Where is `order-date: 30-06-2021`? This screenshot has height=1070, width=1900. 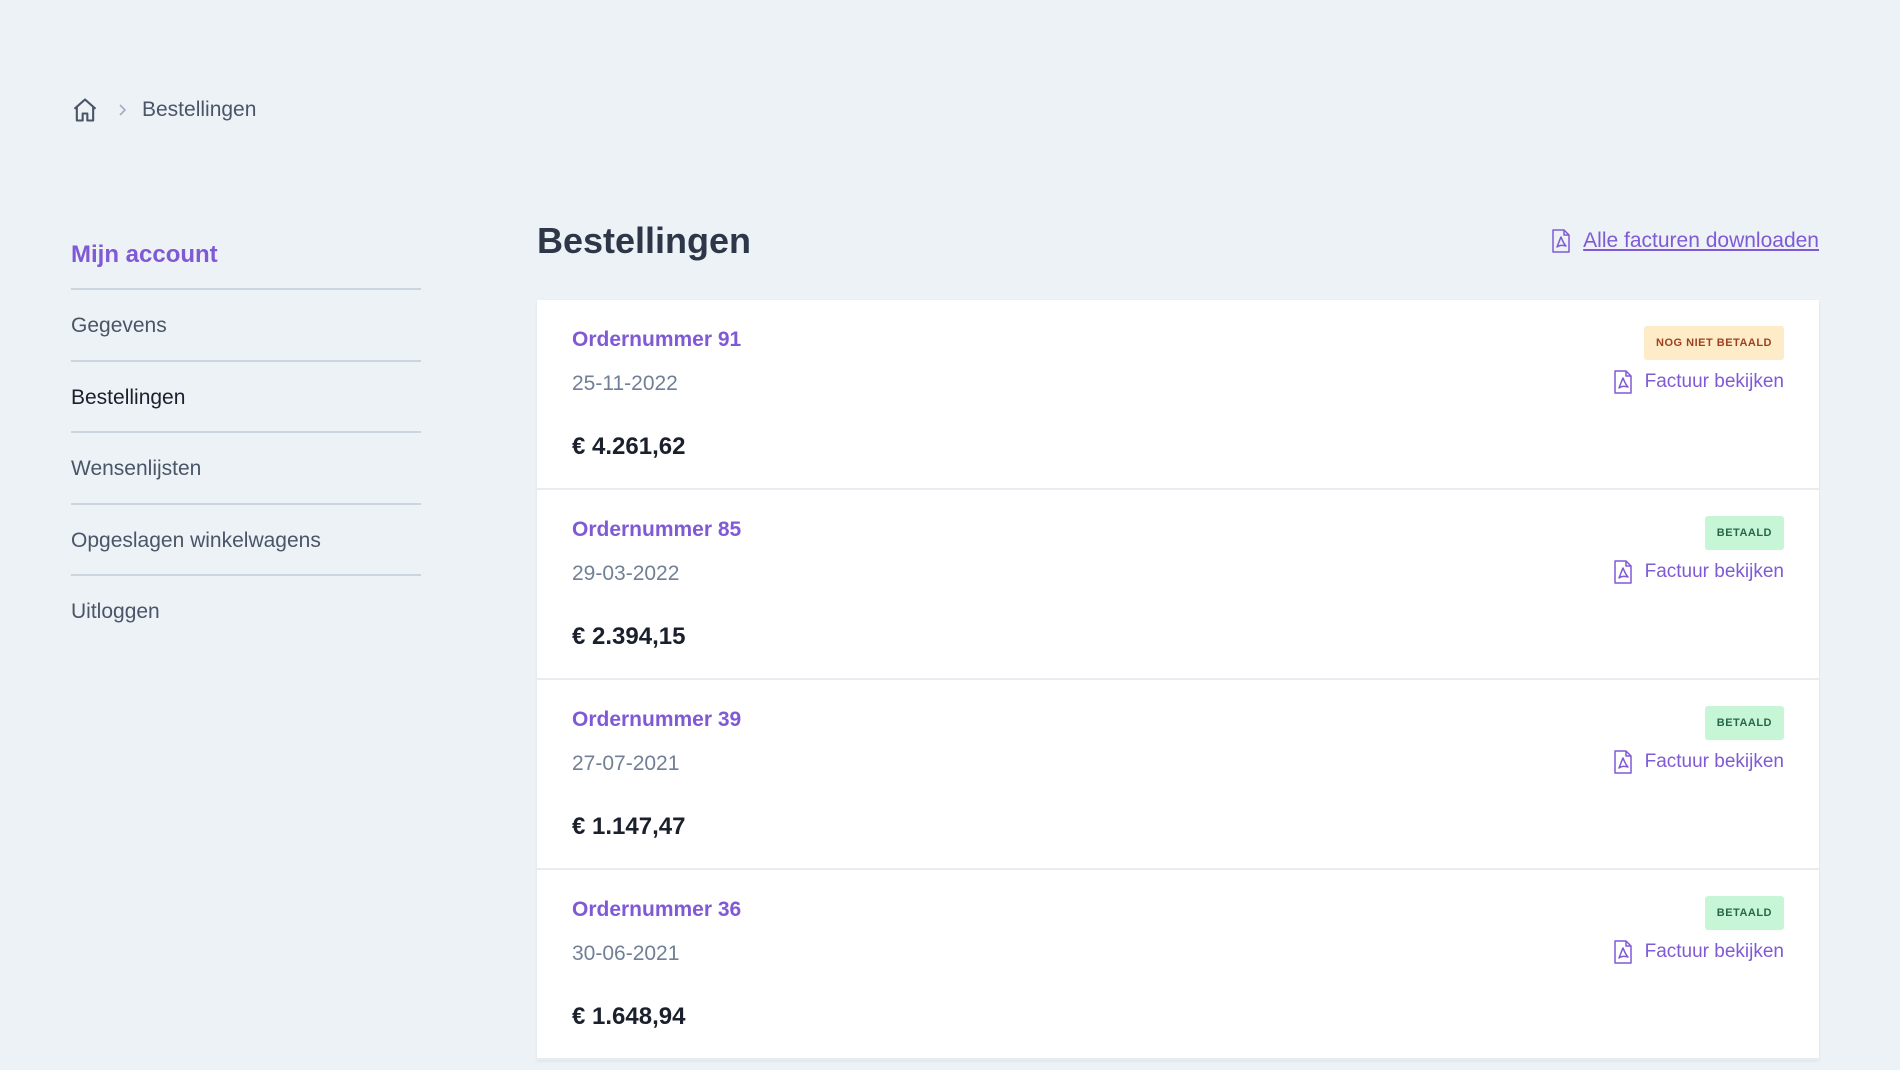 order-date: 30-06-2021 is located at coordinates (626, 953).